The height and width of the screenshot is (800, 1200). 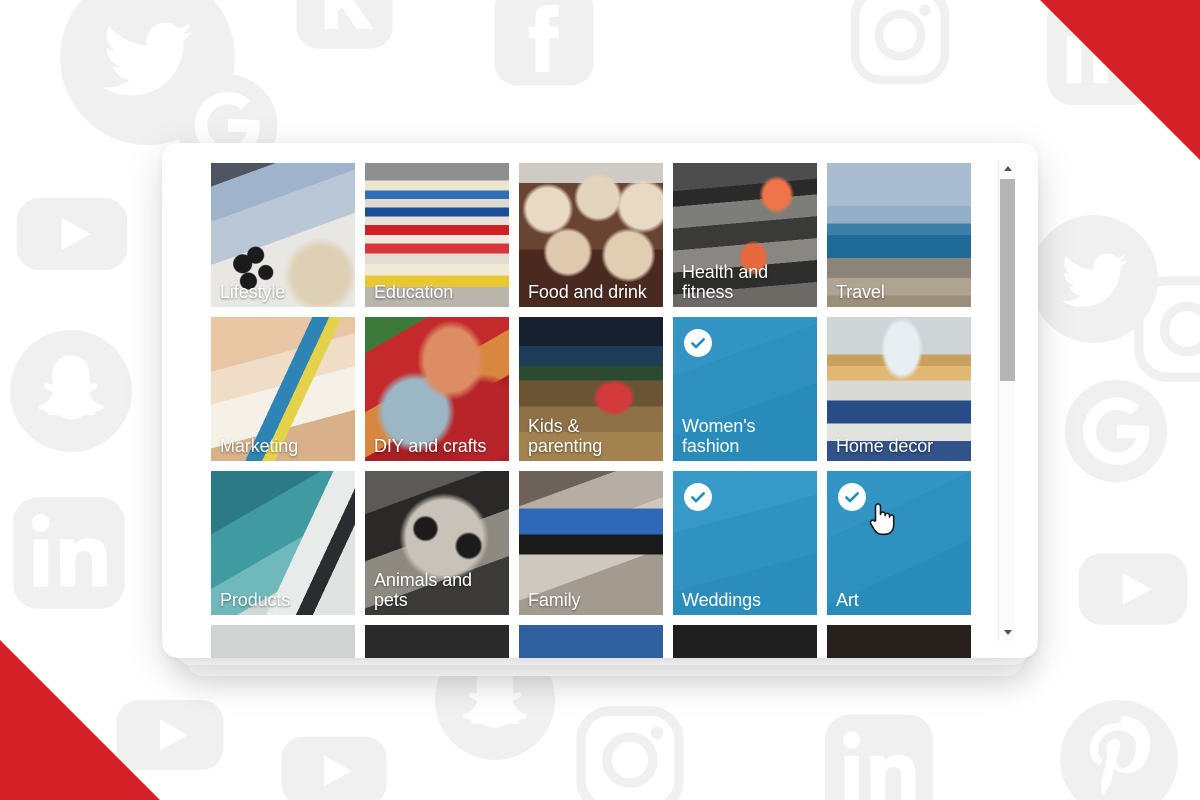 I want to click on pinterest-icon, so click(x=1119, y=750).